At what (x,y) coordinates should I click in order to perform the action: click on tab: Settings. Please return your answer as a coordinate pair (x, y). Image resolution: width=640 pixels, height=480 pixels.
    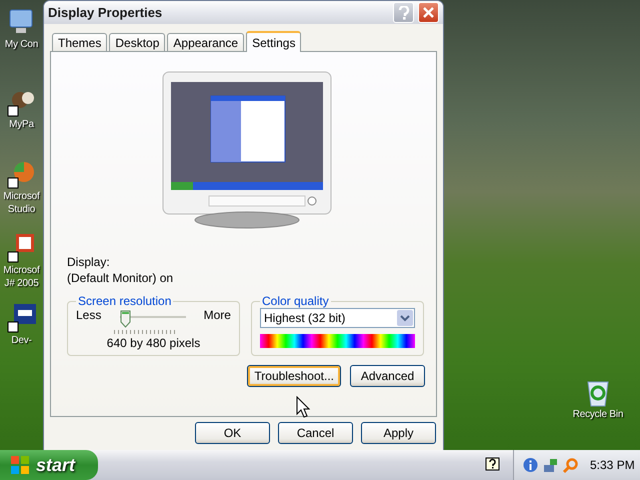
    Looking at the image, I should click on (274, 41).